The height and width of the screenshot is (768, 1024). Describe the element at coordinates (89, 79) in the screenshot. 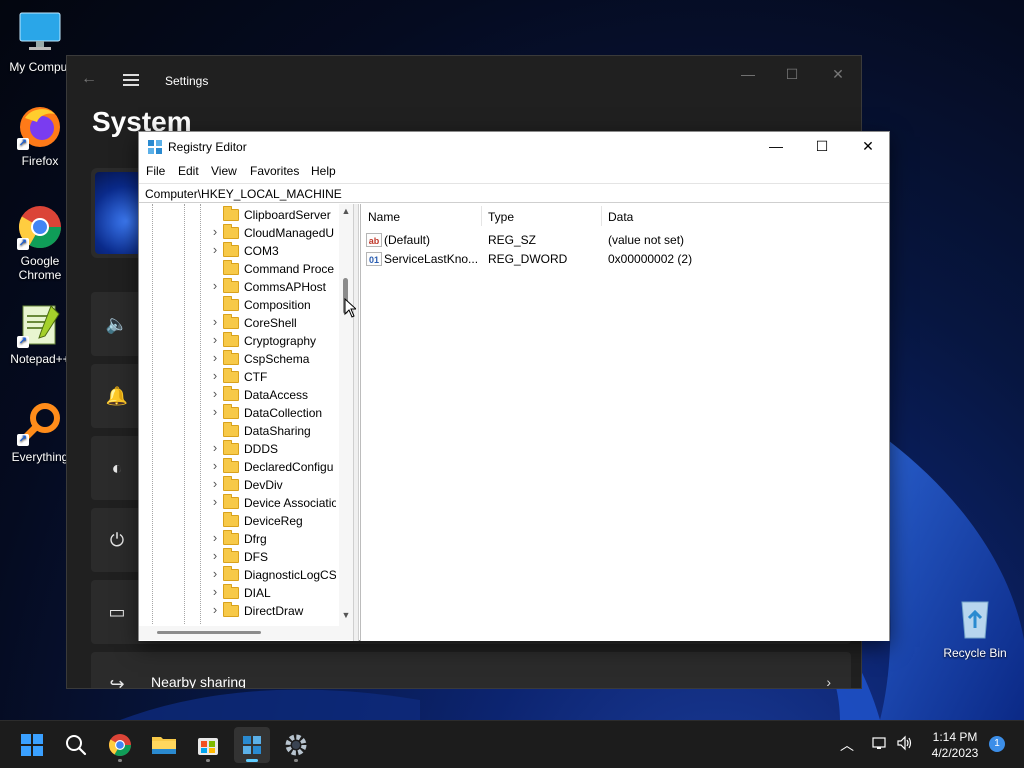

I see `back-arrow-icon: ←` at that location.